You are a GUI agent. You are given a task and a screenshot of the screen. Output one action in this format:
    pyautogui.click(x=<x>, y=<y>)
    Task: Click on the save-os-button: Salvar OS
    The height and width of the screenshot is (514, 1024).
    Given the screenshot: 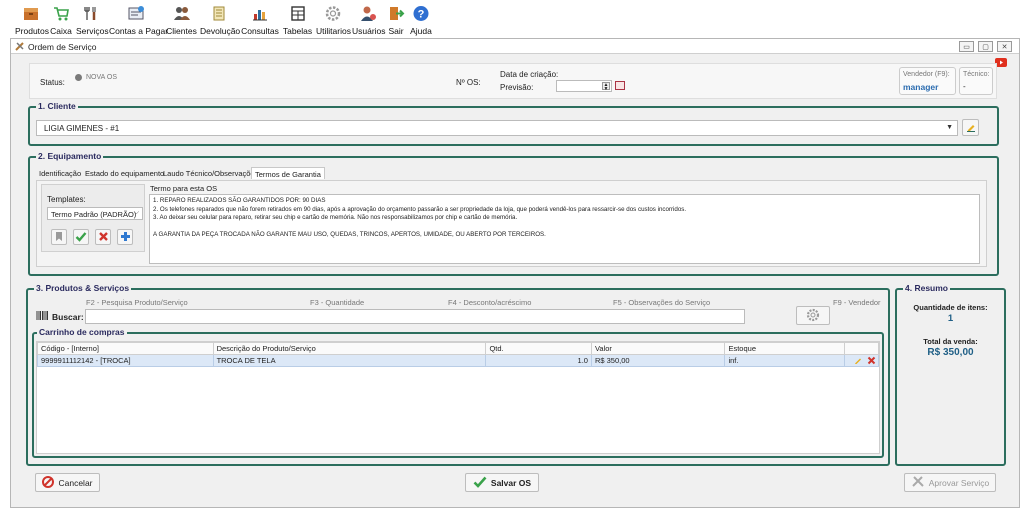 What is the action you would take?
    pyautogui.click(x=502, y=482)
    